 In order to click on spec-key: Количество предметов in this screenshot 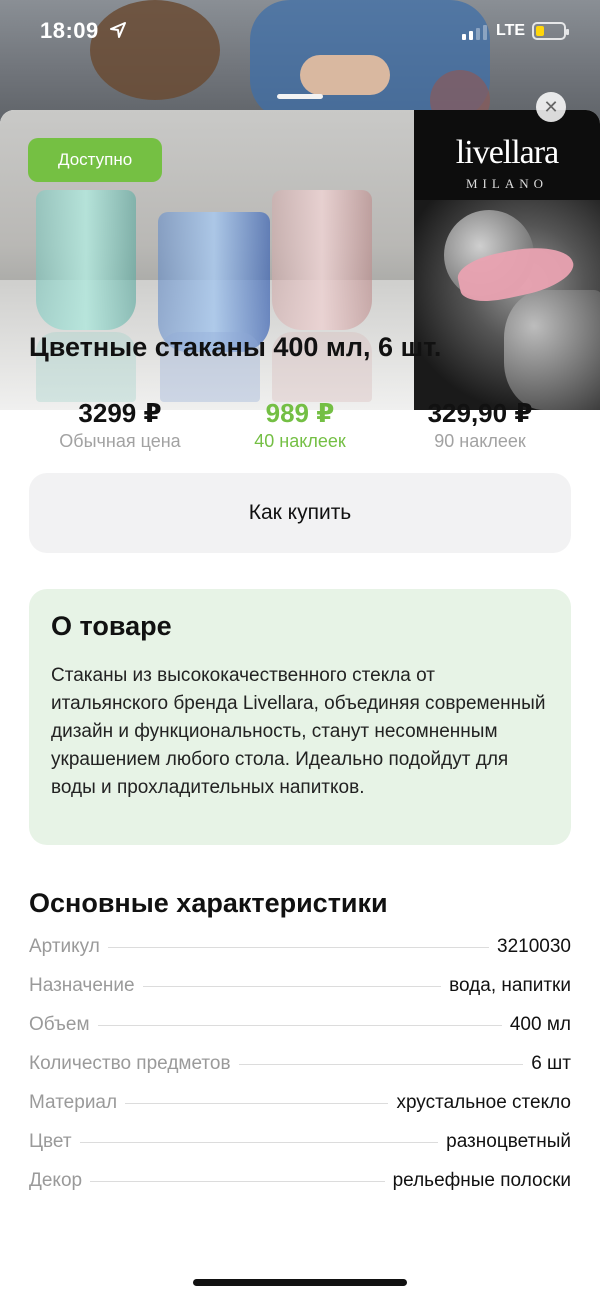, I will do `click(130, 1063)`.